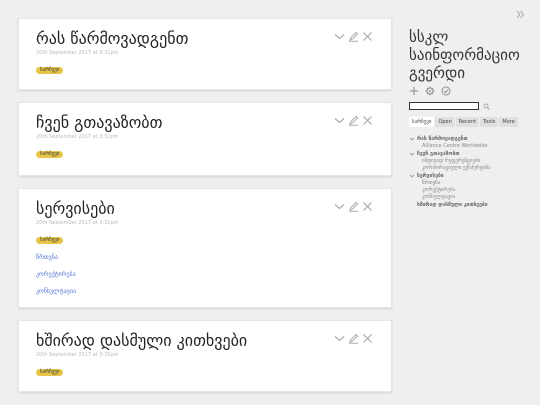 This screenshot has width=540, height=405. Describe the element at coordinates (474, 161) in the screenshot. I see `toc-subitem: ინდივიდ რეფერენციები` at that location.